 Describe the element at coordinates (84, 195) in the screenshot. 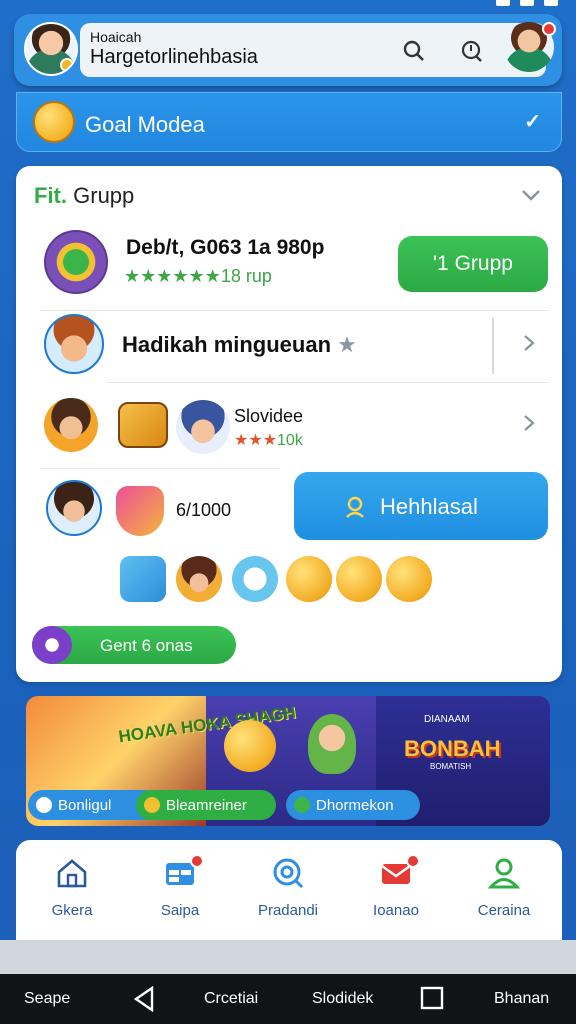

I see `group-card-title: Fit. Grupp` at that location.